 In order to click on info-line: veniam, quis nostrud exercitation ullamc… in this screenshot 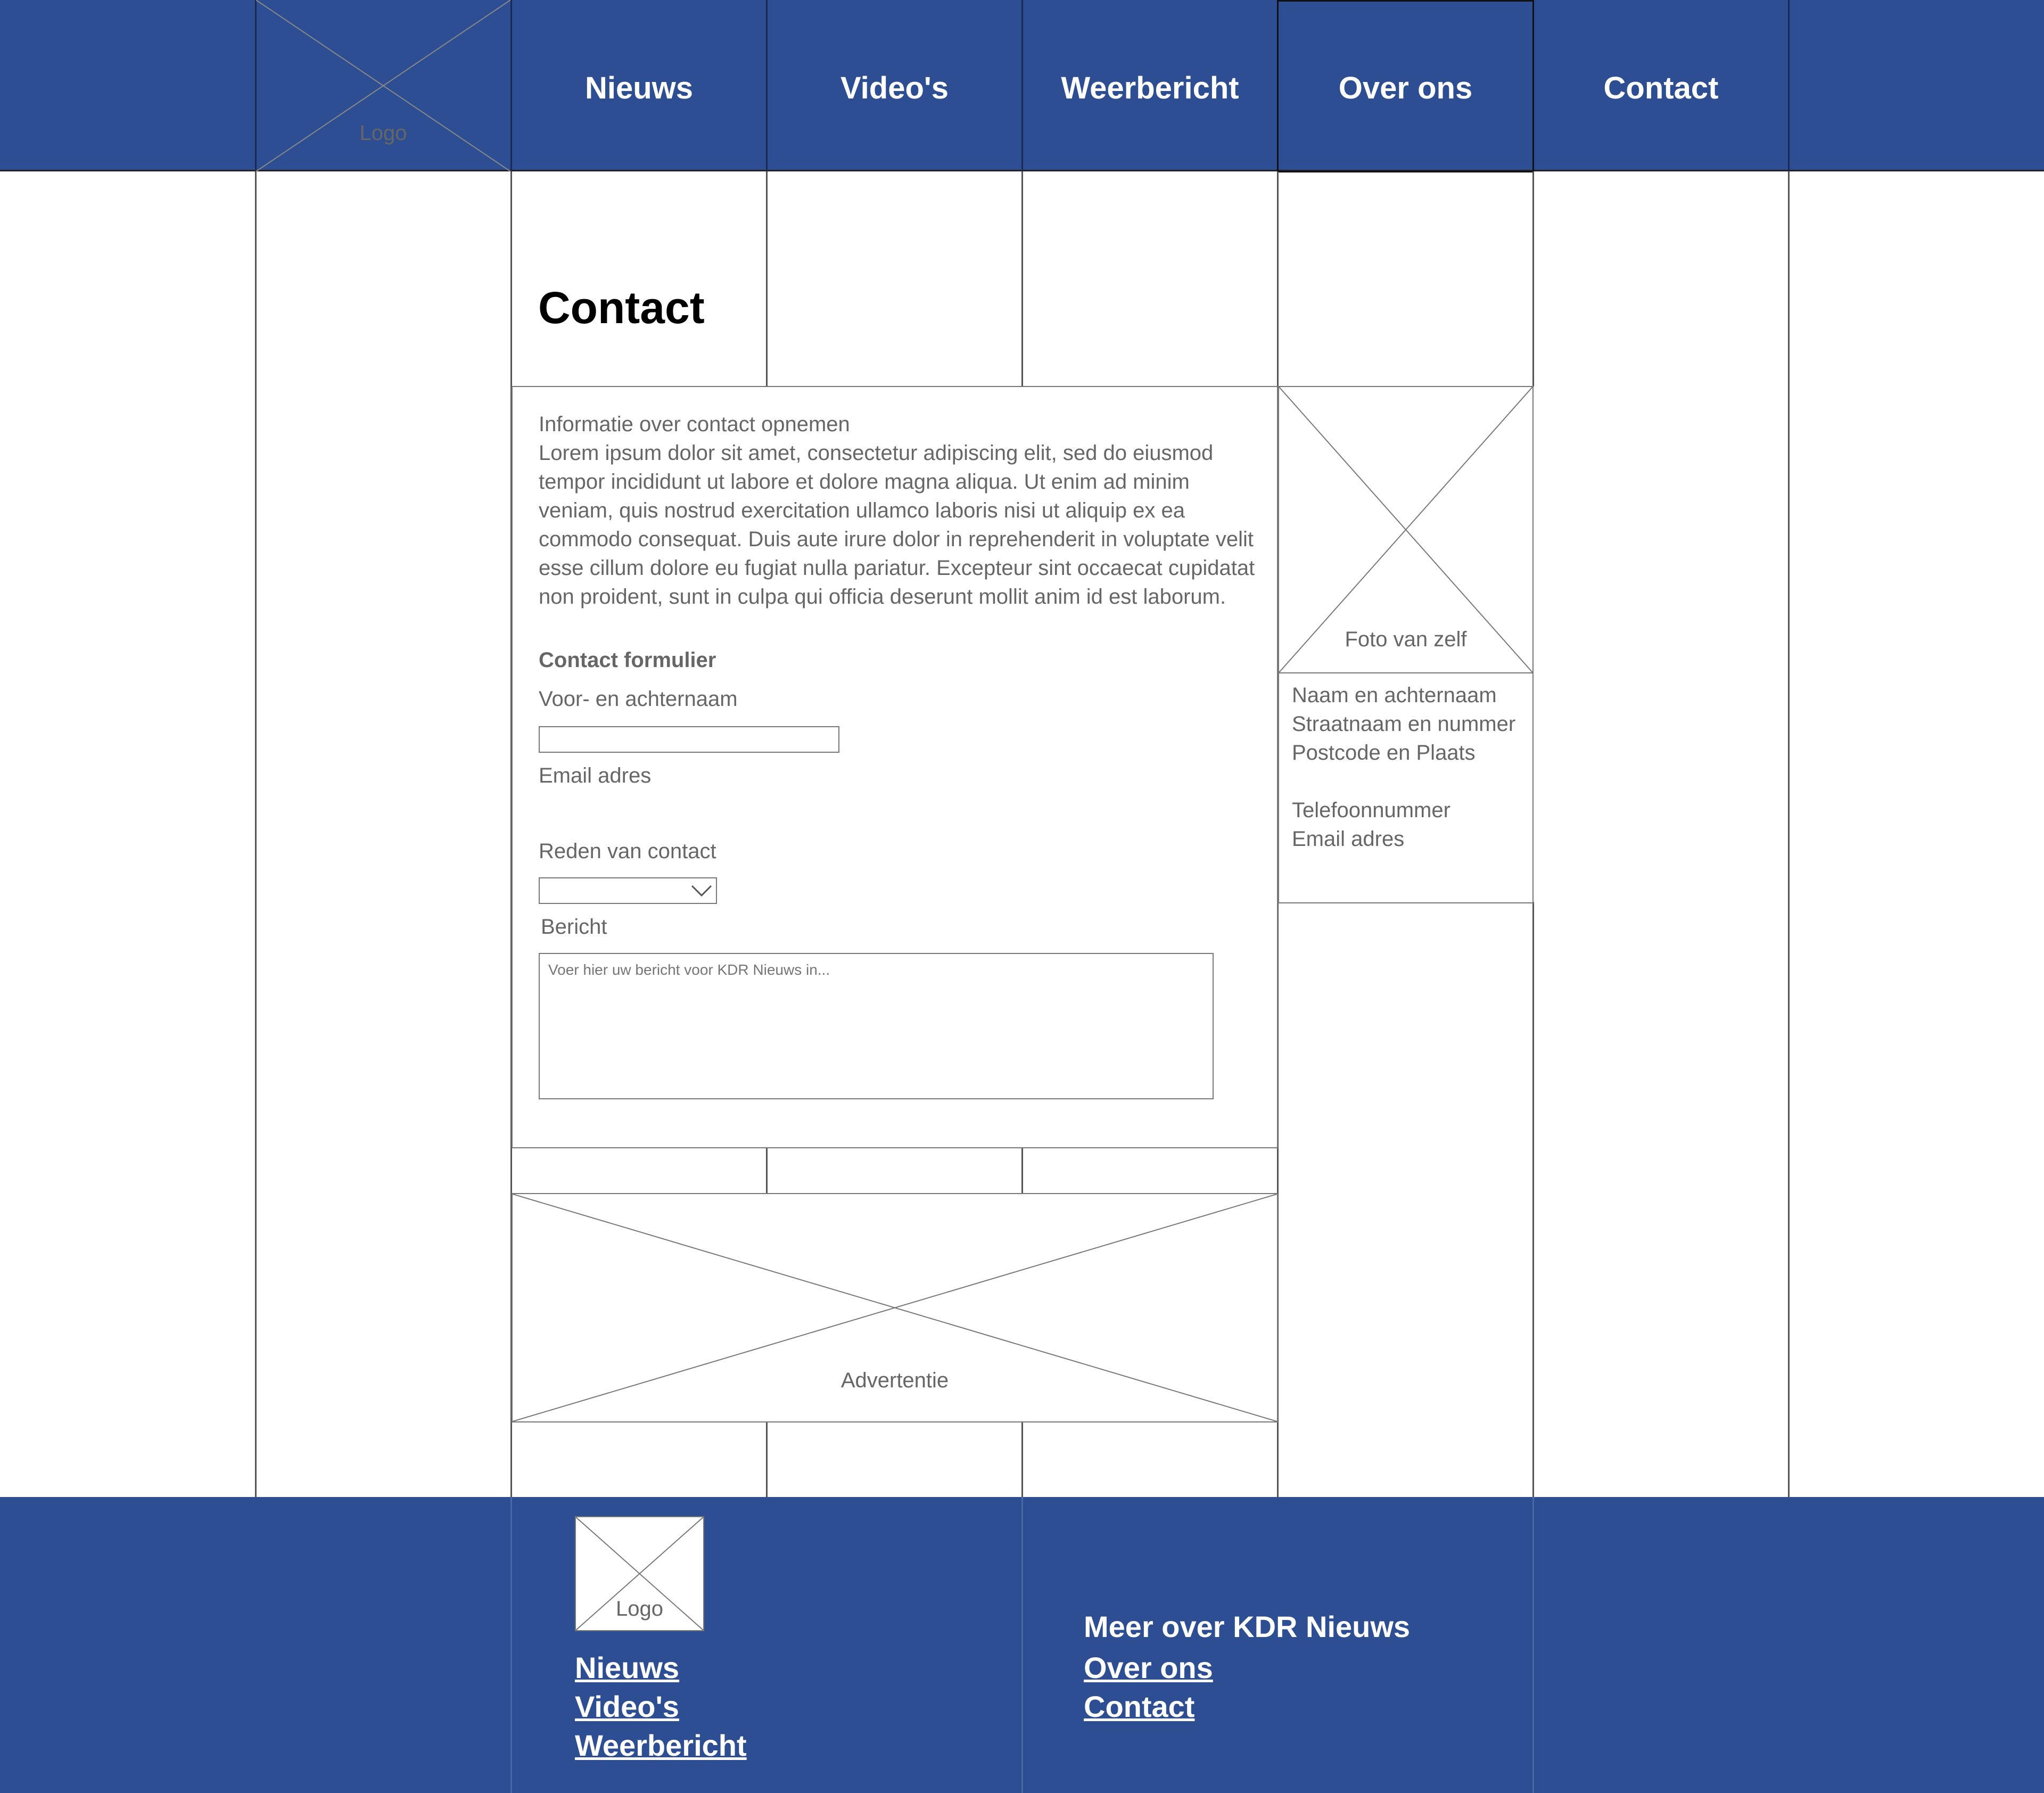, I will do `click(862, 510)`.